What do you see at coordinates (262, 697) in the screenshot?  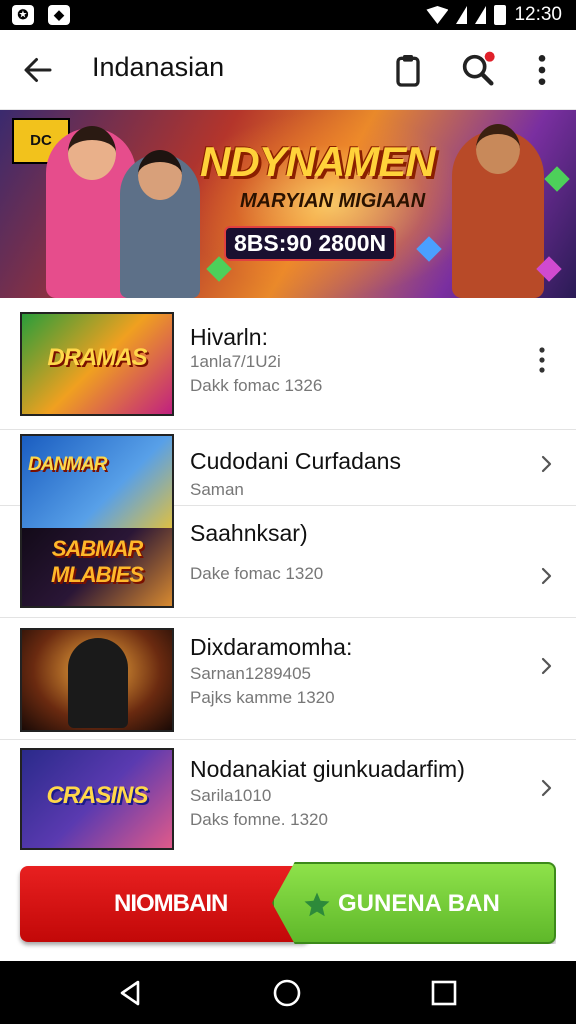 I see `item-meta: Pajks kamme 1320` at bounding box center [262, 697].